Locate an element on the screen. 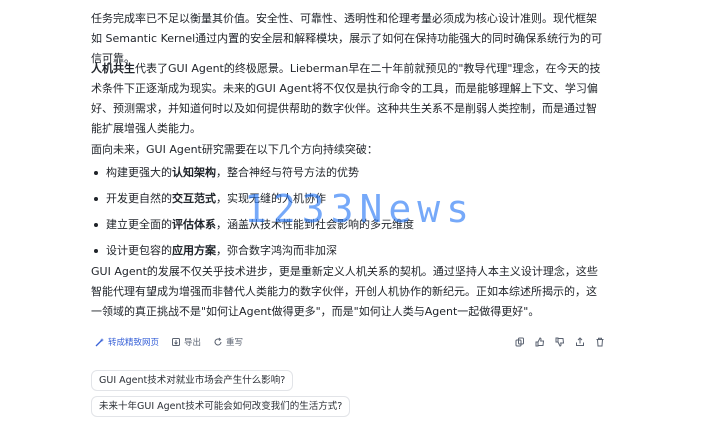 The image size is (720, 423). convert-to-webpage-button: 转成精致网页 is located at coordinates (127, 342).